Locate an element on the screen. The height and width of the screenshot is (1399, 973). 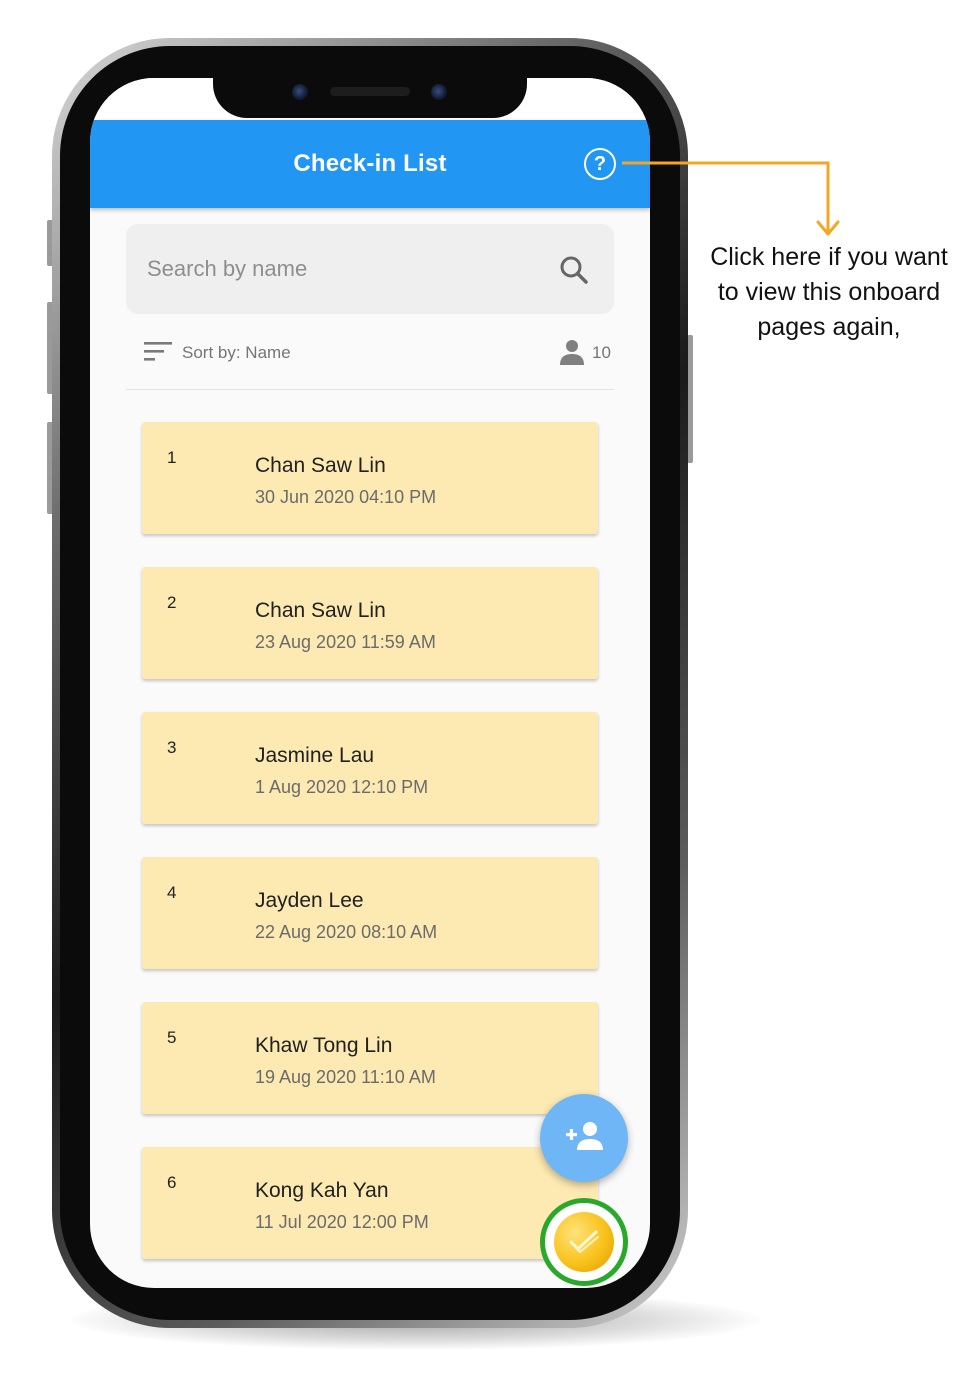
callout-line: Click here if you want is located at coordinates (829, 257).